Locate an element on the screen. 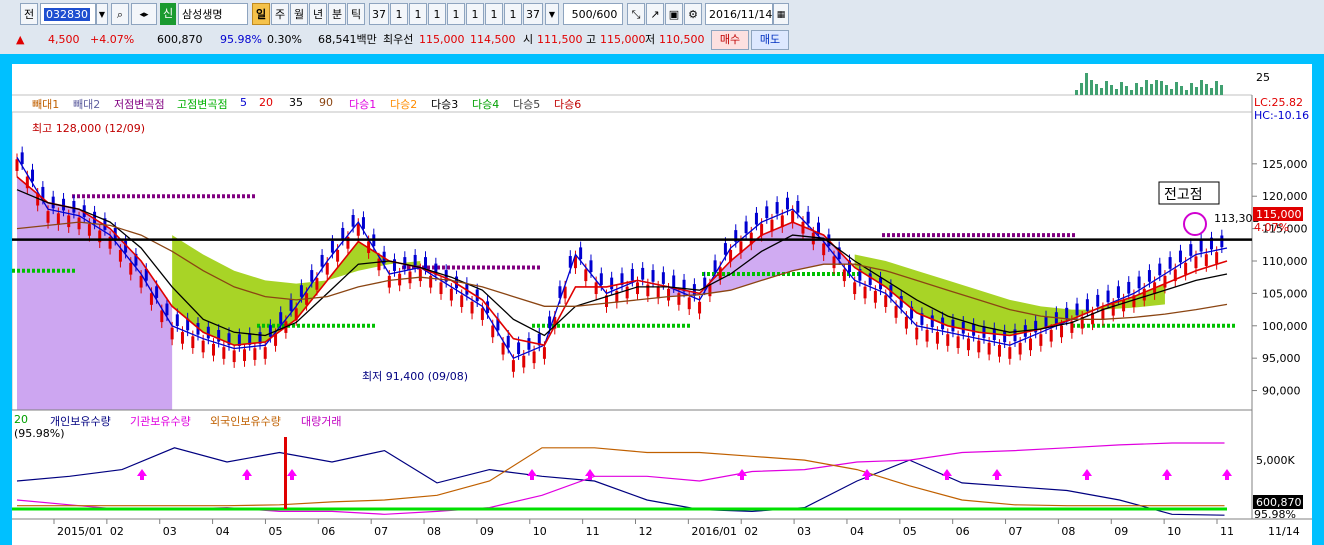 Image resolution: width=1324 pixels, height=545 pixels. buy-button: 매수 is located at coordinates (730, 40).